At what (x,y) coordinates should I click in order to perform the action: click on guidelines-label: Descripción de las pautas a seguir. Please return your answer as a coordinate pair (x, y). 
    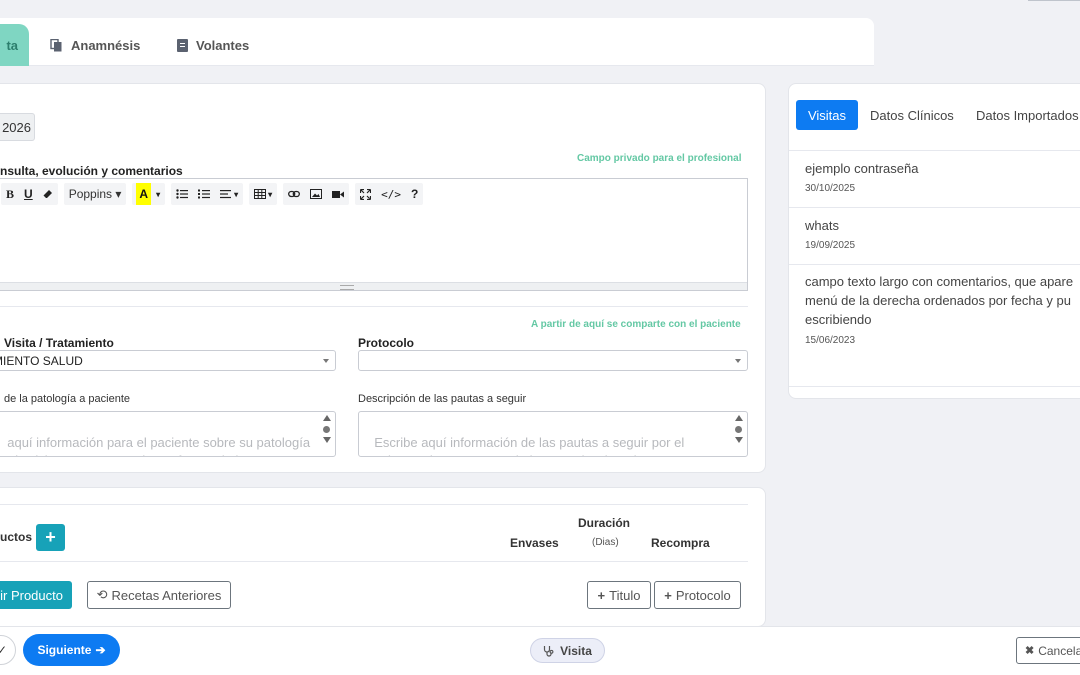
    Looking at the image, I should click on (442, 399).